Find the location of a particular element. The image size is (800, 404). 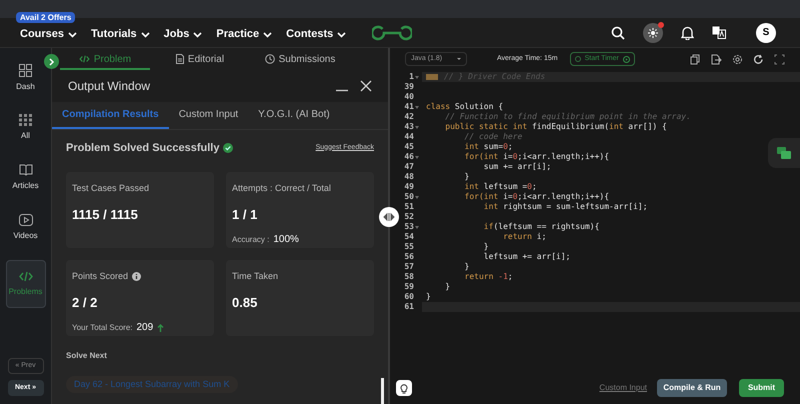

minimize-icon is located at coordinates (342, 90).